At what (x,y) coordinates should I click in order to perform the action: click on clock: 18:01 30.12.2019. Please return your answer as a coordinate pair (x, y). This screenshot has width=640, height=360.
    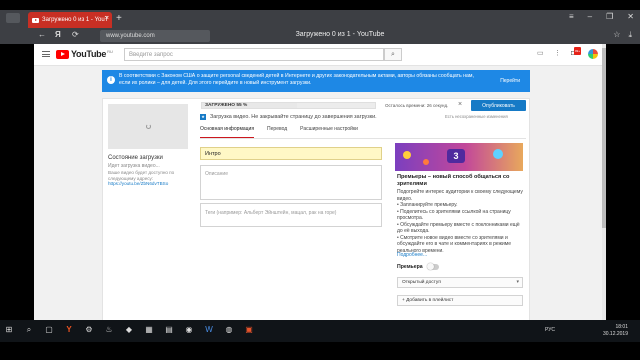
    Looking at the image, I should click on (615, 330).